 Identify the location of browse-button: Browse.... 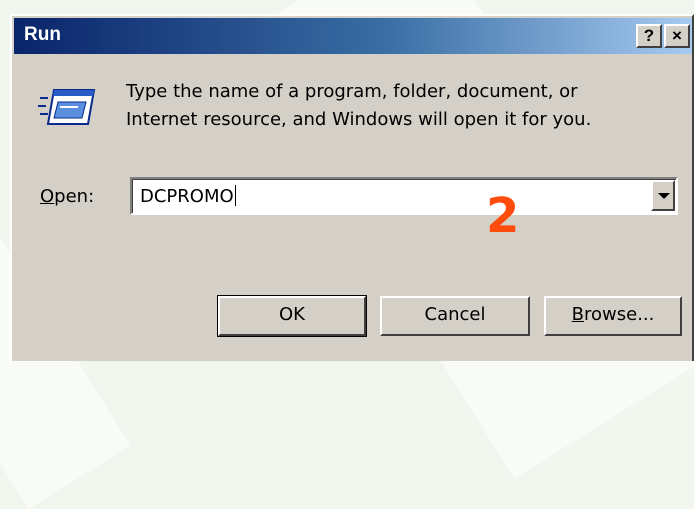
(613, 316).